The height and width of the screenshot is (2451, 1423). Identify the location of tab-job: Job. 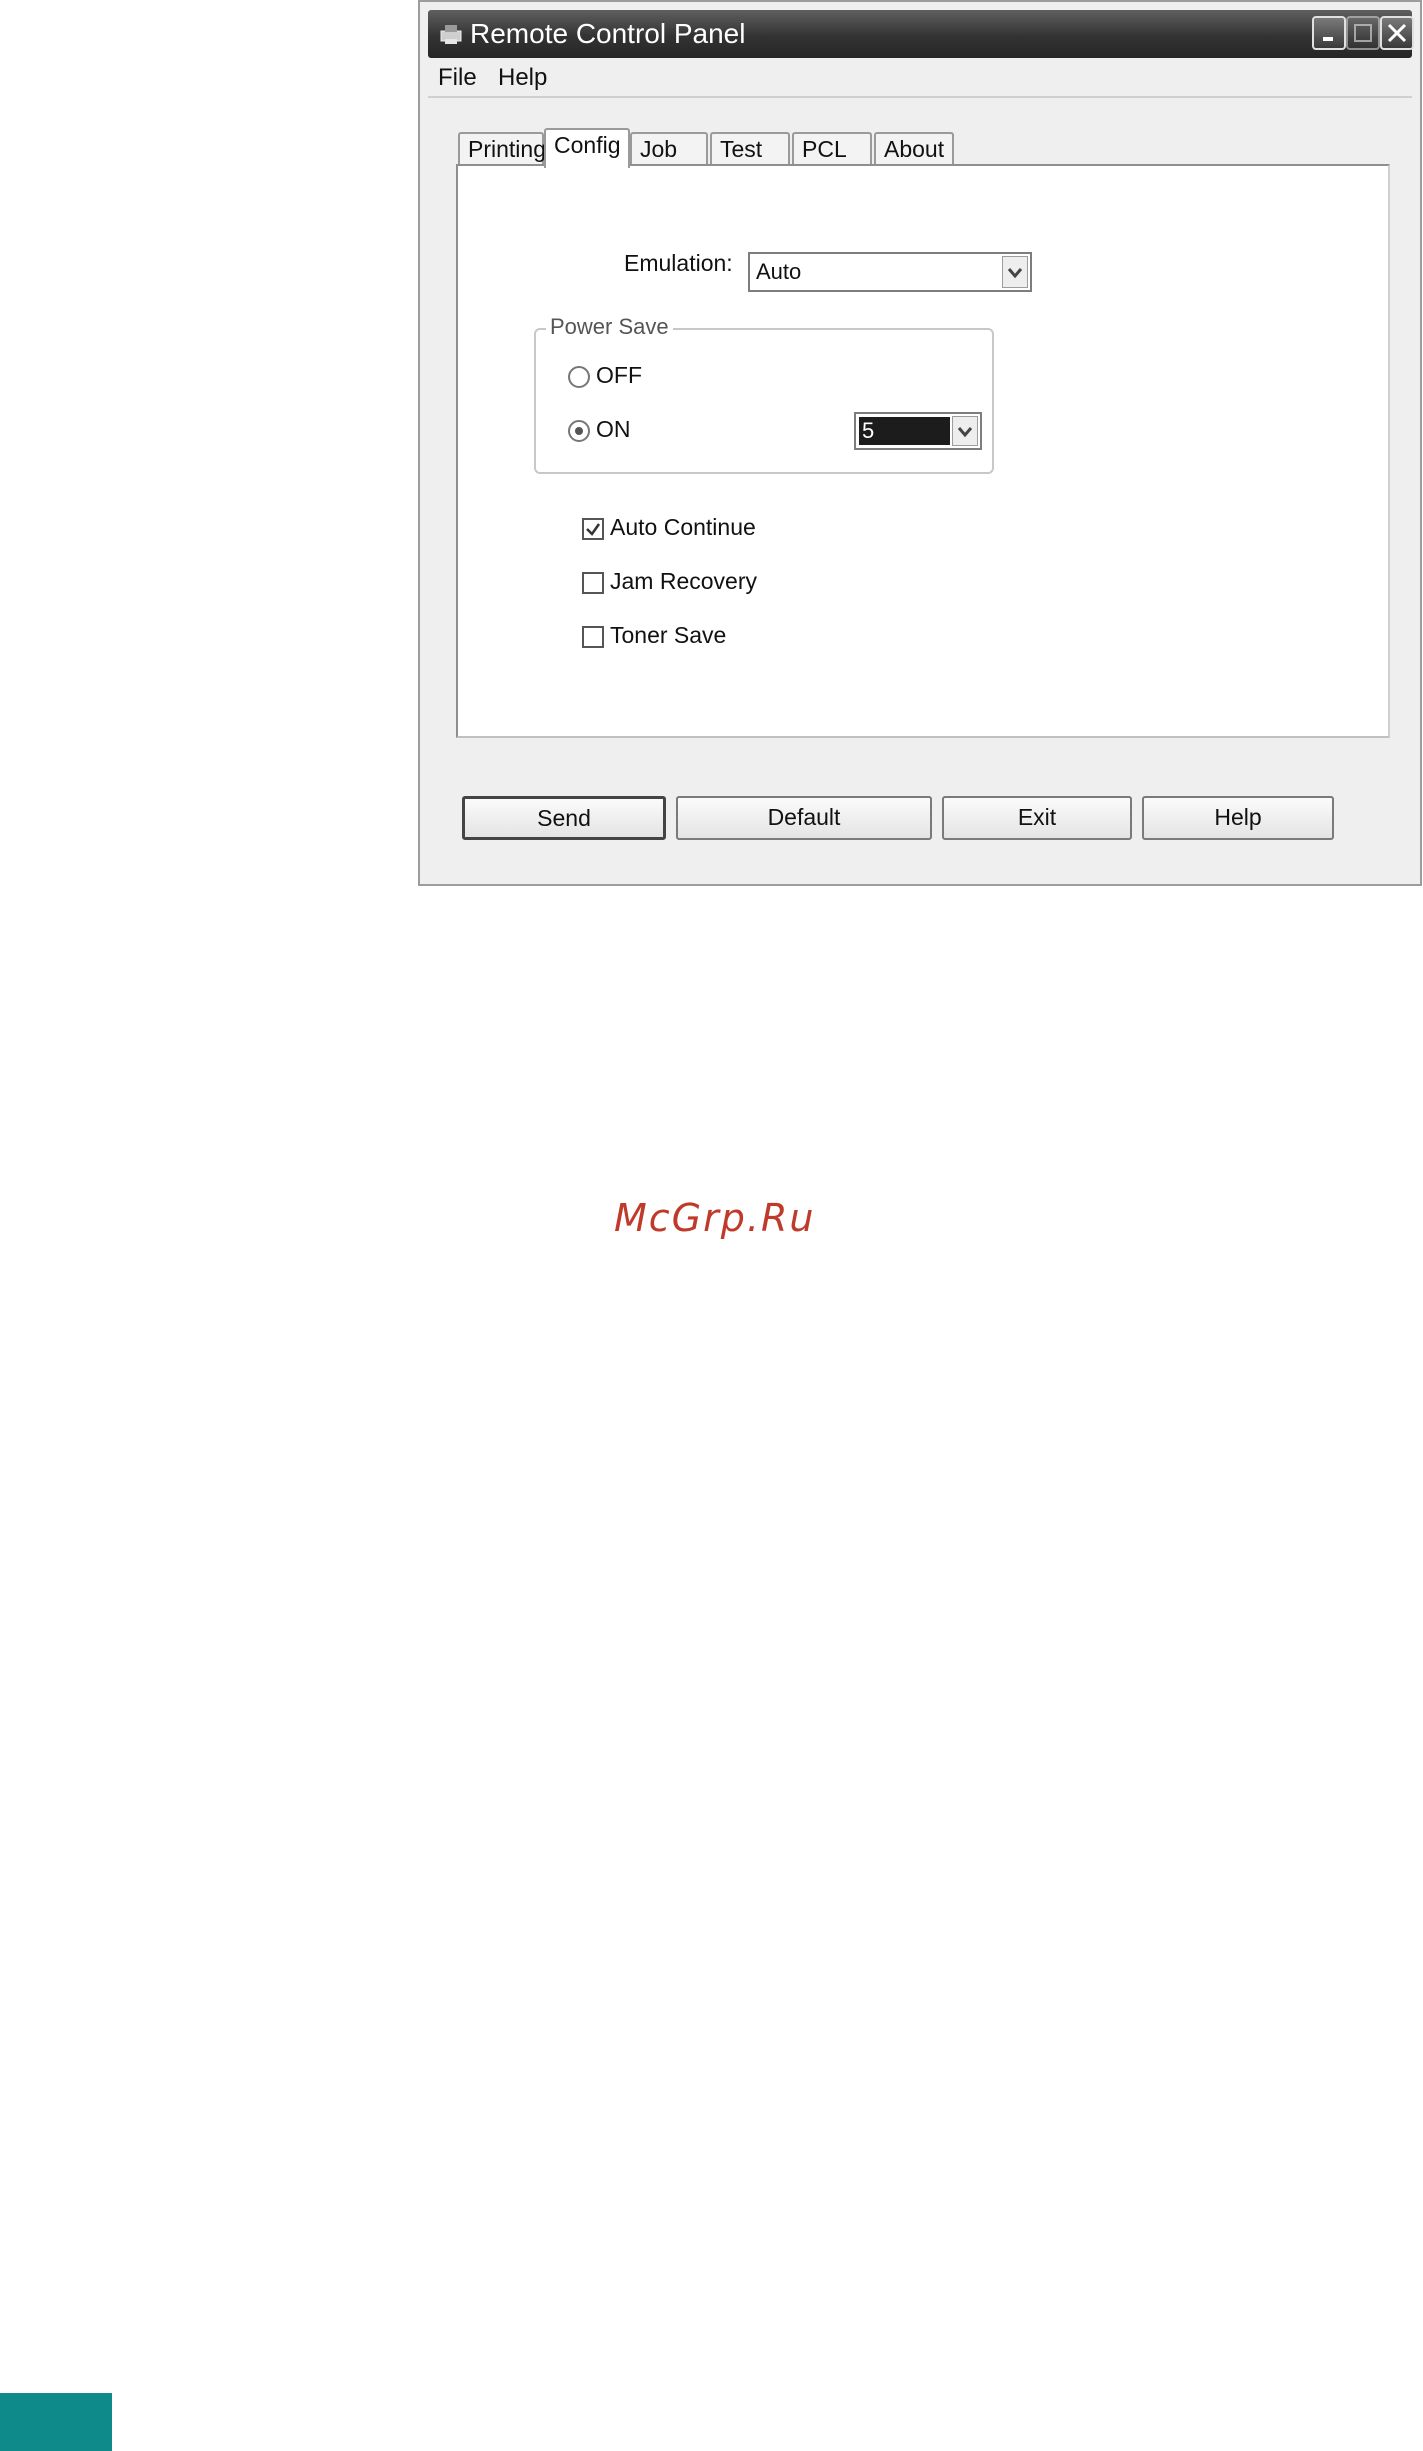
(669, 149).